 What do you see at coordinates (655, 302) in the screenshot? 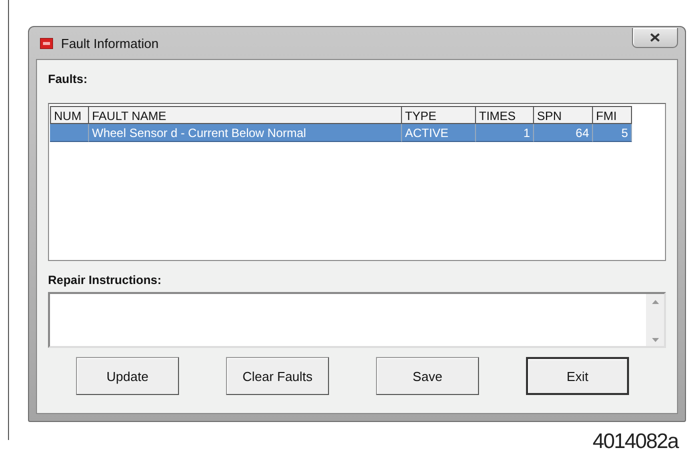
I see `scroll-up-icon` at bounding box center [655, 302].